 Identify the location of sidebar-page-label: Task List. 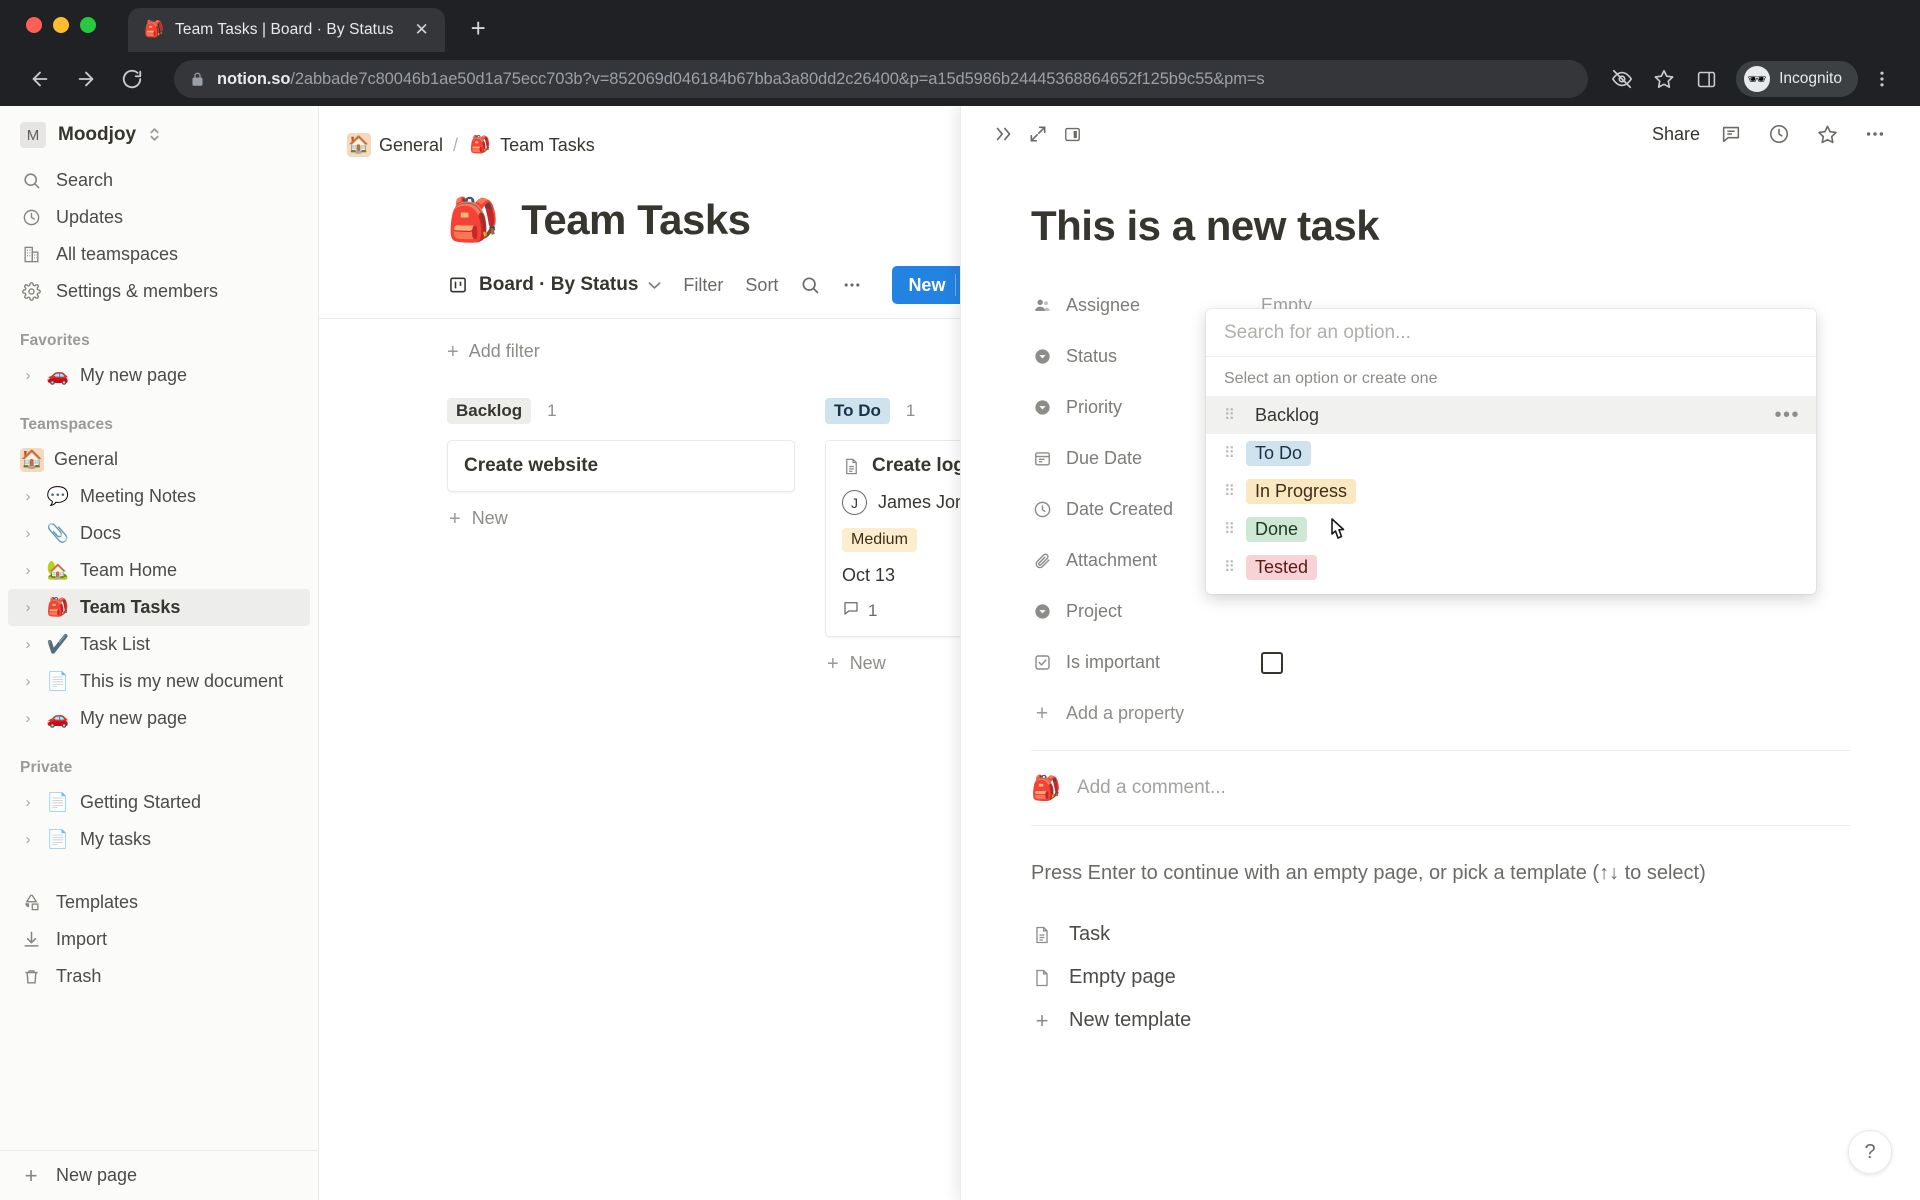
(115, 644).